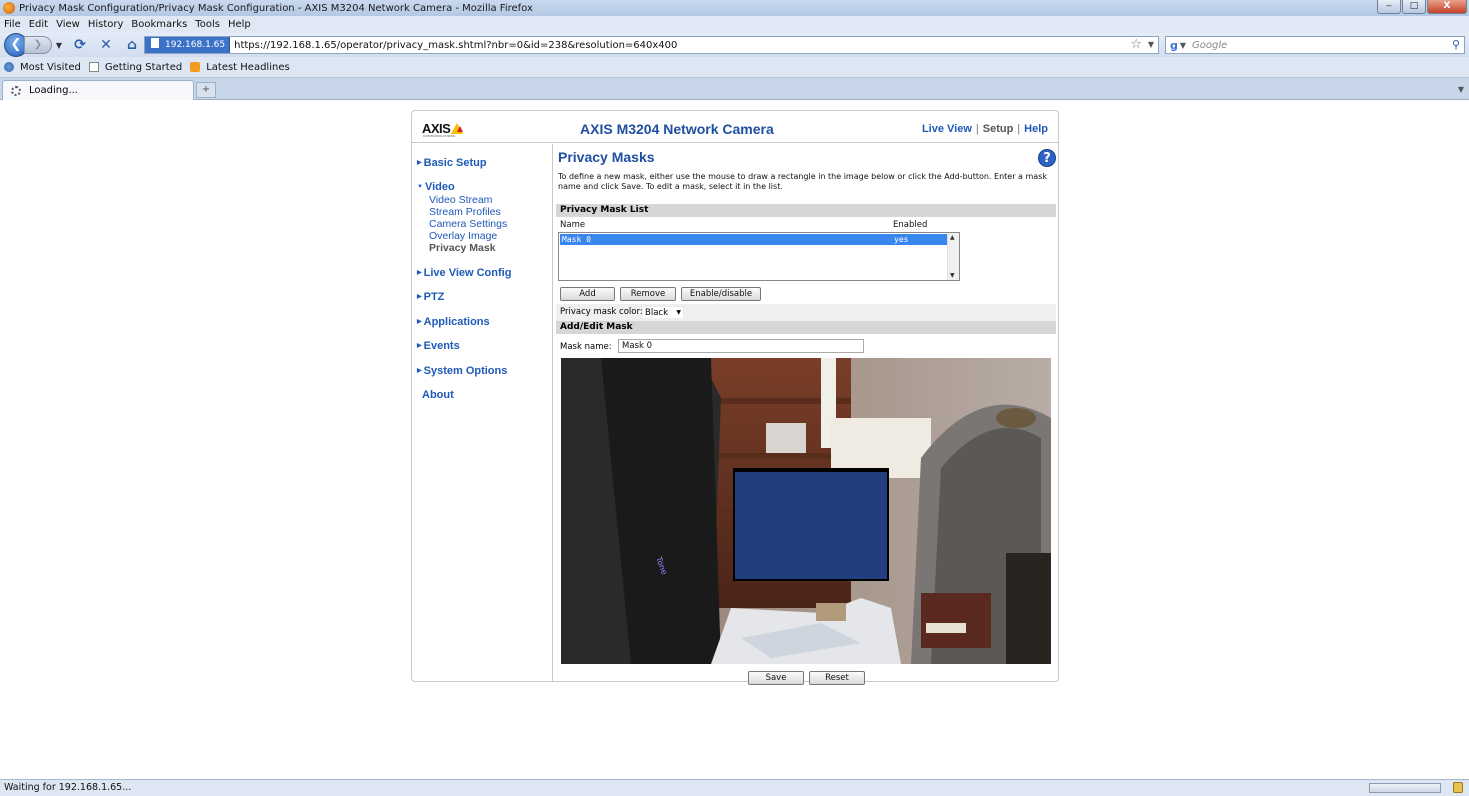  Describe the element at coordinates (1047, 158) in the screenshot. I see `help-icon: ?` at that location.